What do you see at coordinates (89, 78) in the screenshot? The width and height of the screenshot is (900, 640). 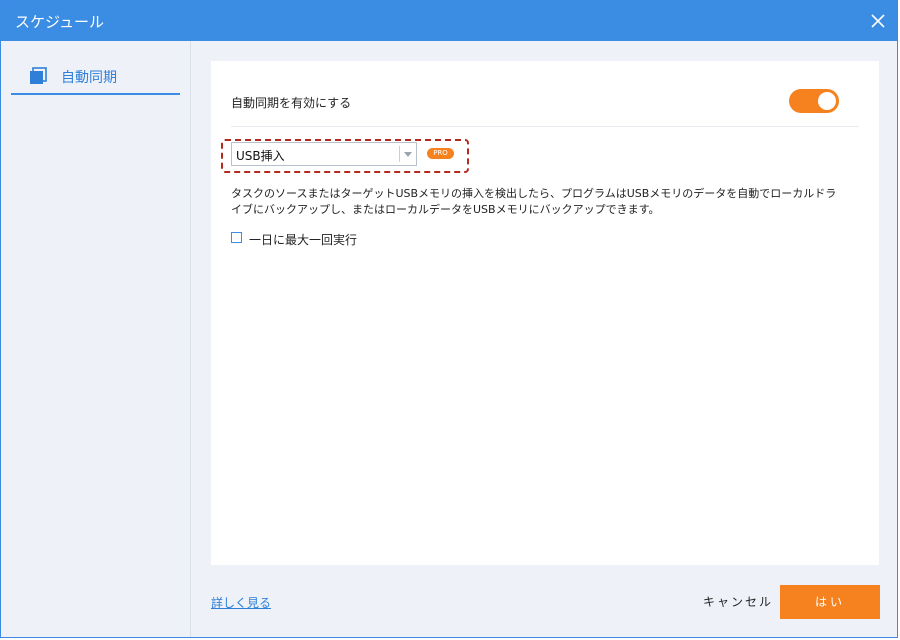 I see `sidebar-item-label: 自動同期` at bounding box center [89, 78].